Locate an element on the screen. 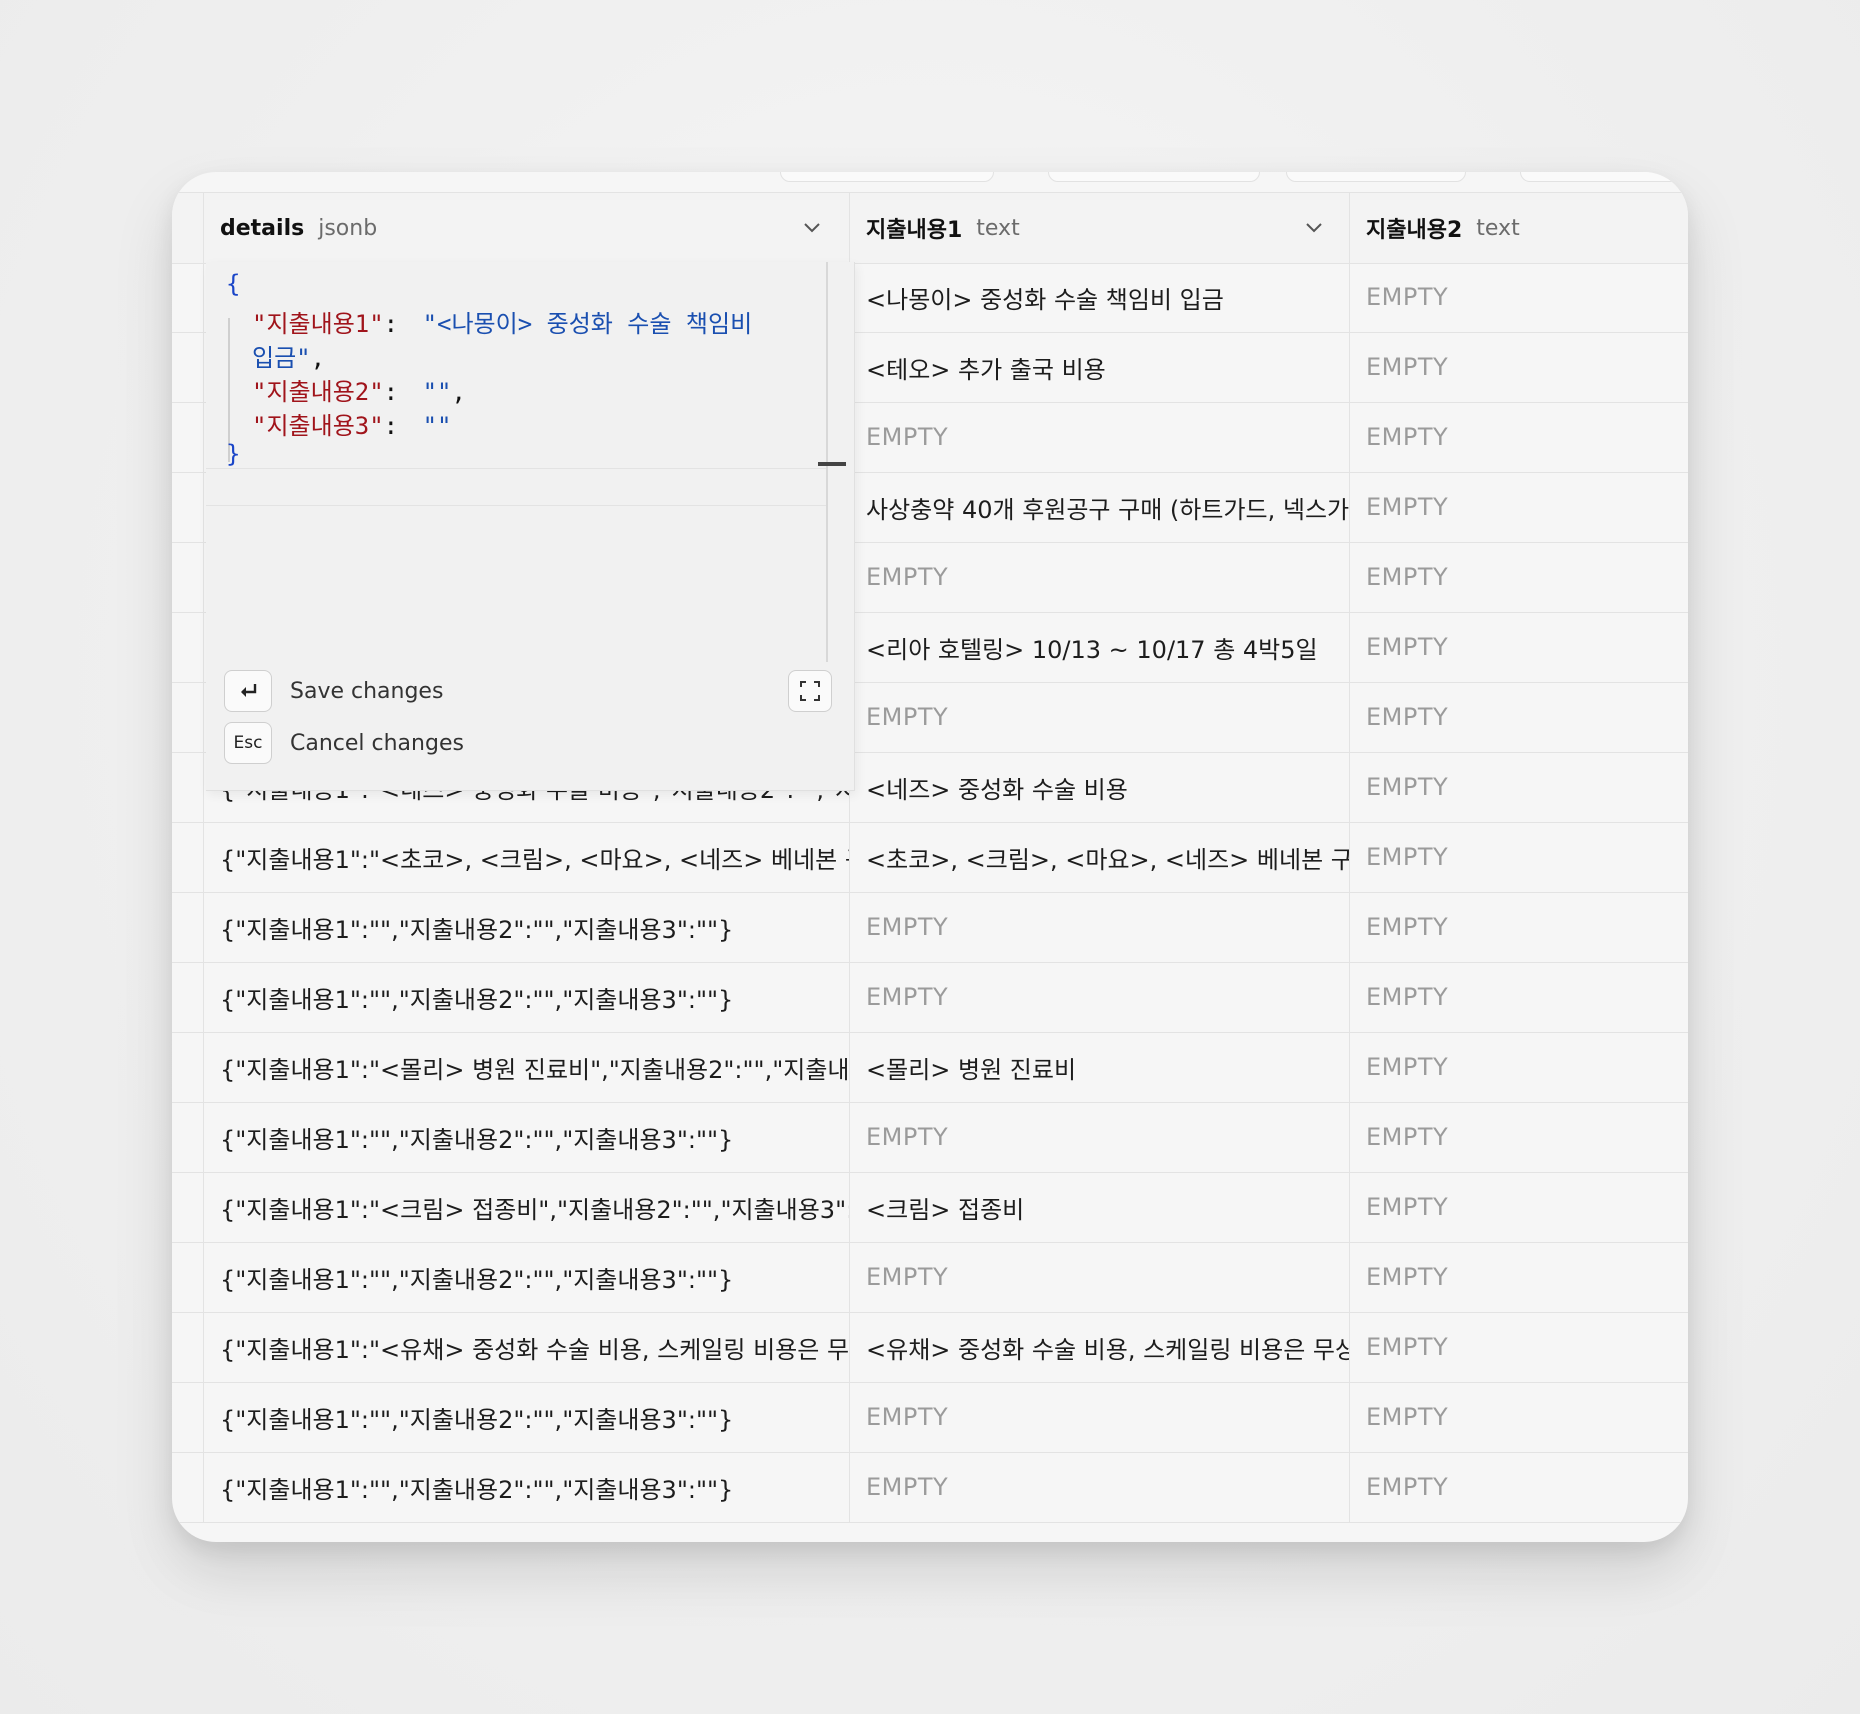  column-header-jichul1: 지출내용1 text is located at coordinates (1100, 228).